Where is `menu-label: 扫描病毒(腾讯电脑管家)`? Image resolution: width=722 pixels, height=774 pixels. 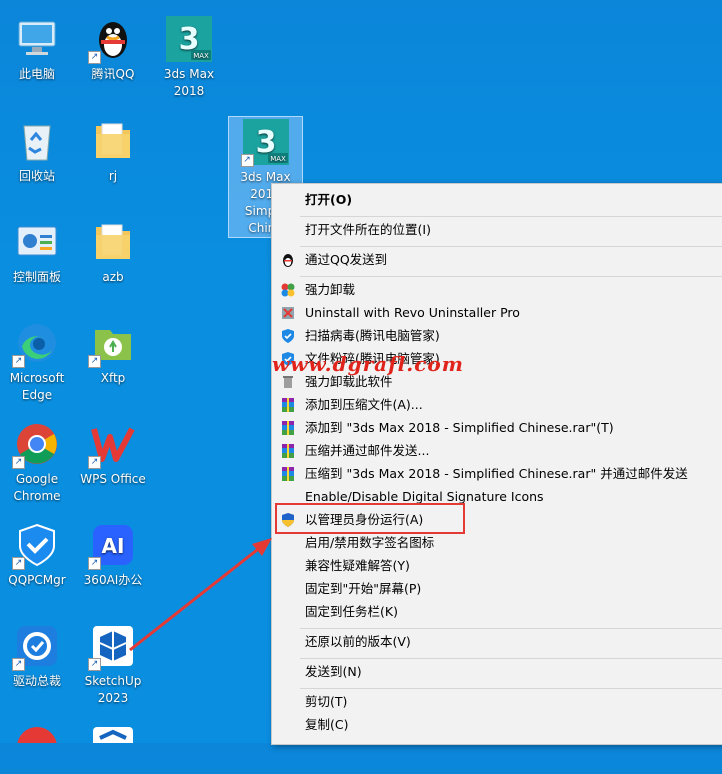
menu-label: 扫描病毒(腾讯电脑管家) is located at coordinates (372, 335).